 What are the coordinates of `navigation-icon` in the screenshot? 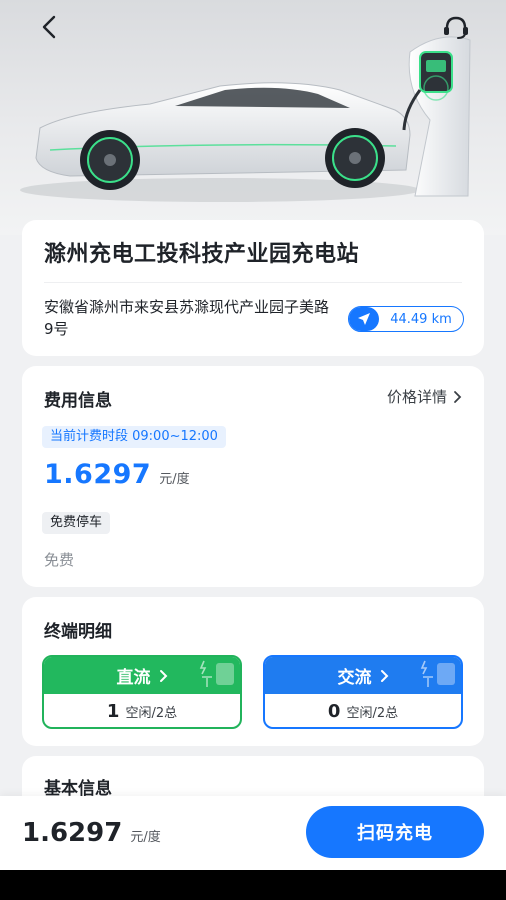 It's located at (364, 319).